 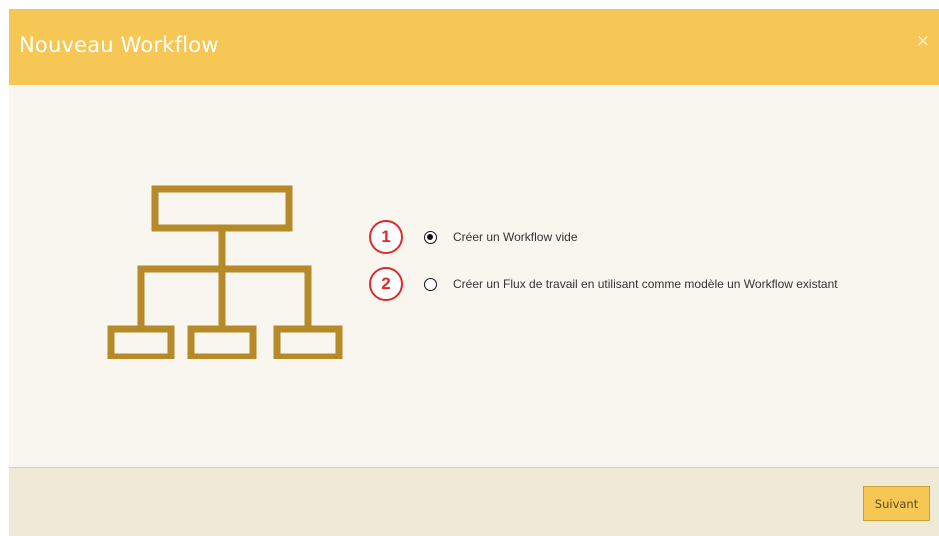 What do you see at coordinates (222, 208) in the screenshot?
I see `hierarchy-top-box` at bounding box center [222, 208].